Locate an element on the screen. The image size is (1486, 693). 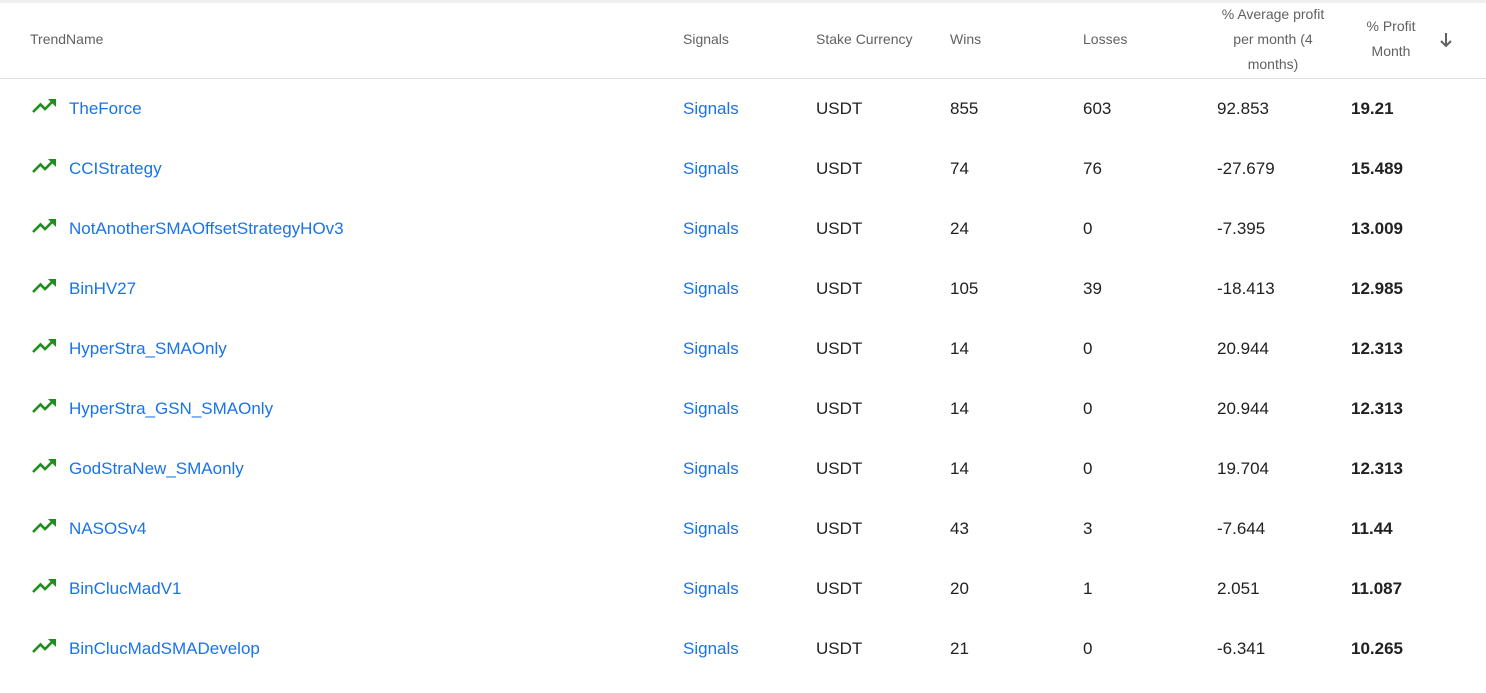
column-header-wins: Wins is located at coordinates (965, 39).